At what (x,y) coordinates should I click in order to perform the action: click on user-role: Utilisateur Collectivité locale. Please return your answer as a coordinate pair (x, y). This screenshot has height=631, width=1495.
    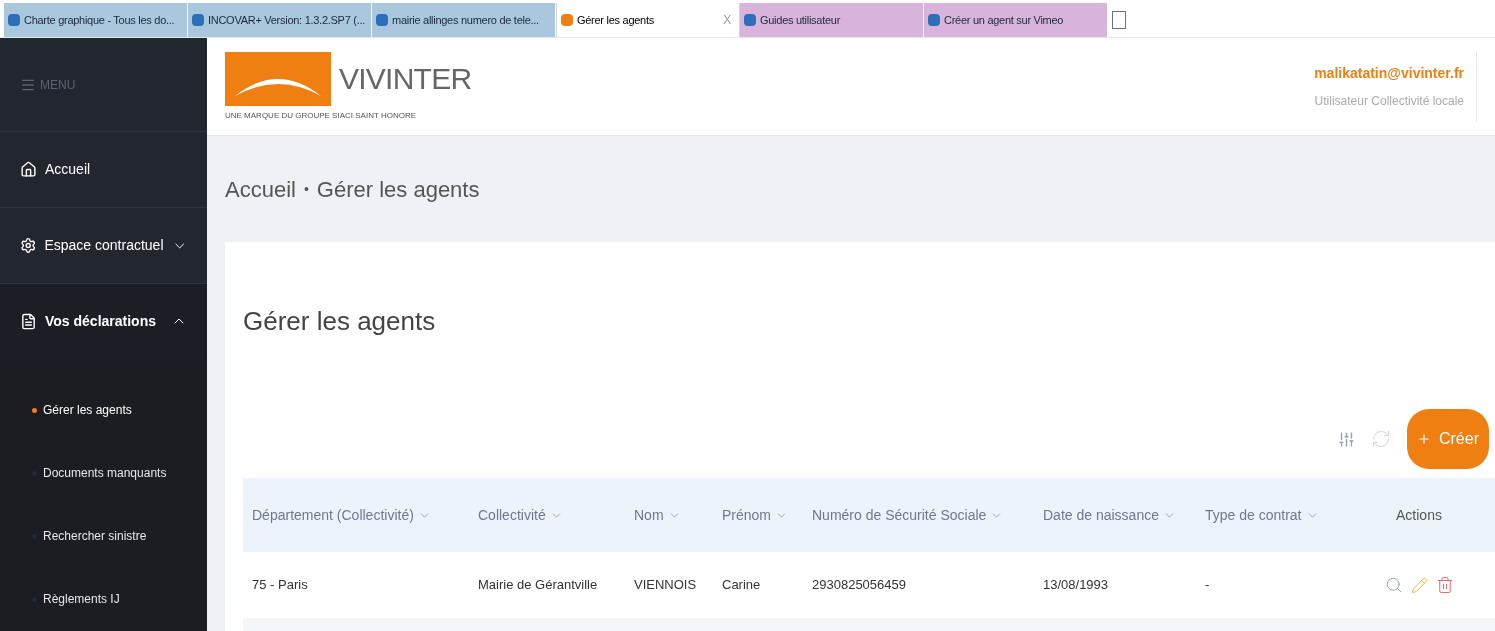
    Looking at the image, I should click on (1389, 101).